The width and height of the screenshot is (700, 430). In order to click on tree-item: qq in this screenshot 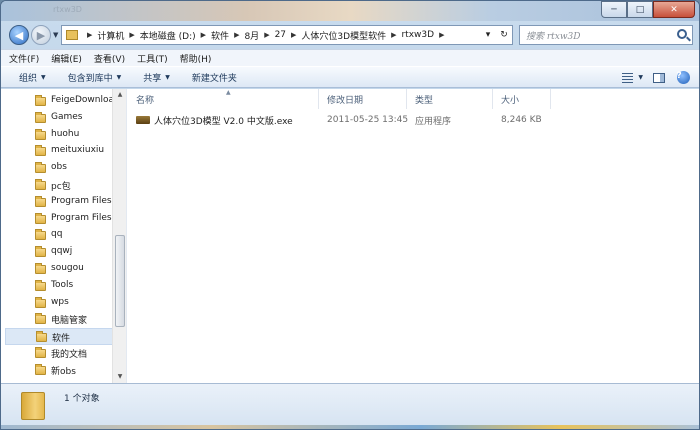, I will do `click(60, 235)`.